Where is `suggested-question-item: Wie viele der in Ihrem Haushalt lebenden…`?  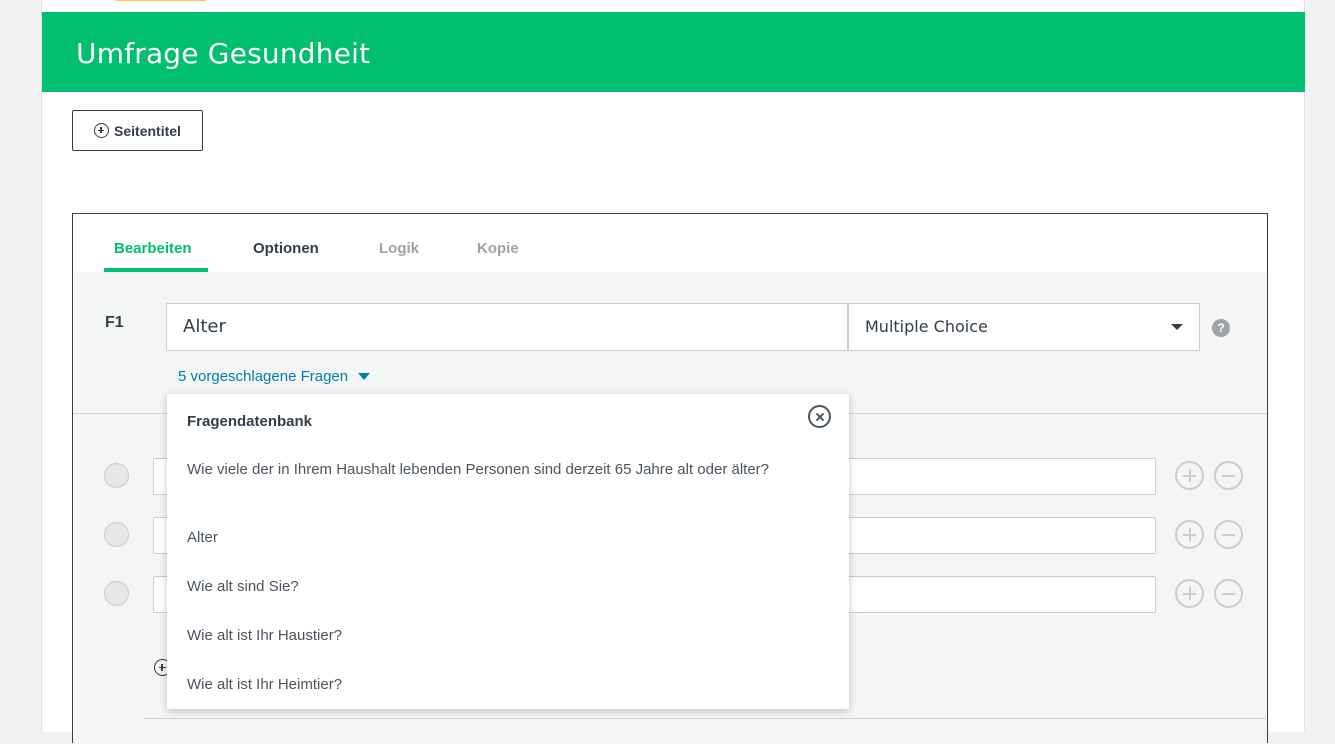
suggested-question-item: Wie viele der in Ihrem Haushalt lebenden… is located at coordinates (487, 469).